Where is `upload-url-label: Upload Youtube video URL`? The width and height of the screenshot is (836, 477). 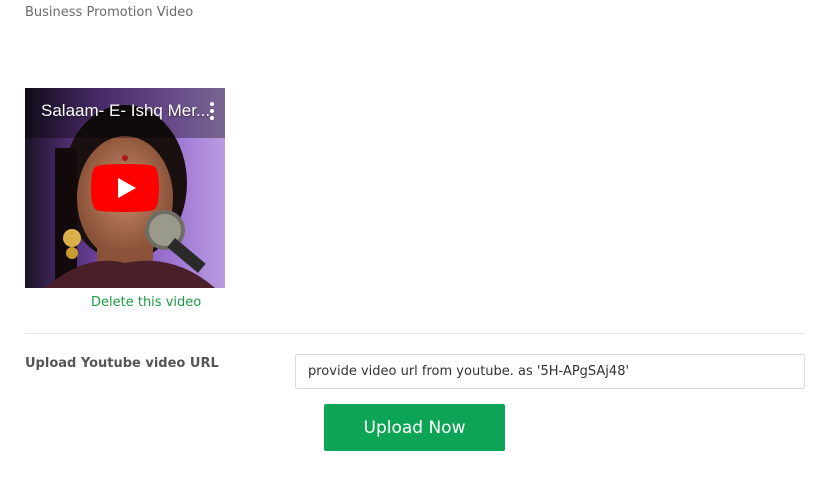 upload-url-label: Upload Youtube video URL is located at coordinates (122, 363).